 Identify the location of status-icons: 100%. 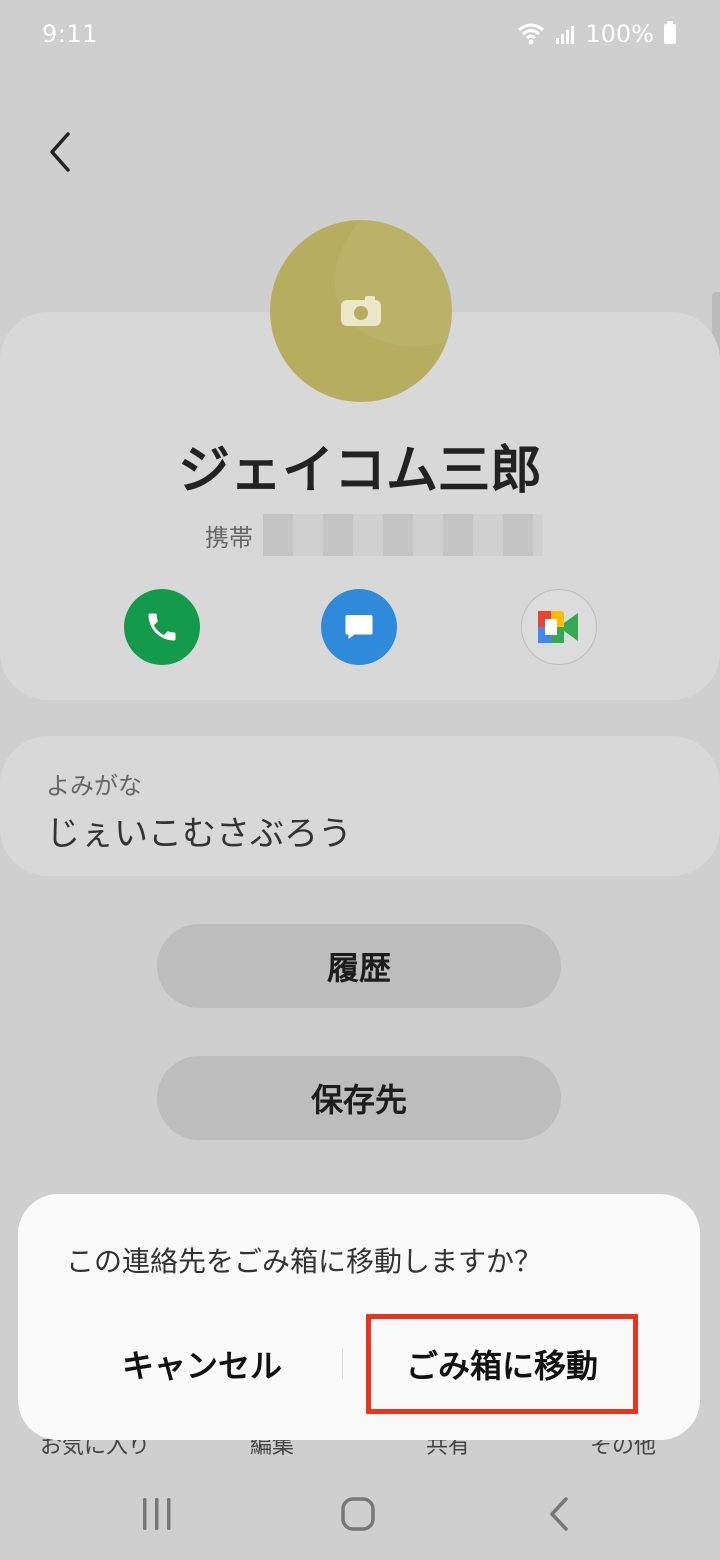
(596, 34).